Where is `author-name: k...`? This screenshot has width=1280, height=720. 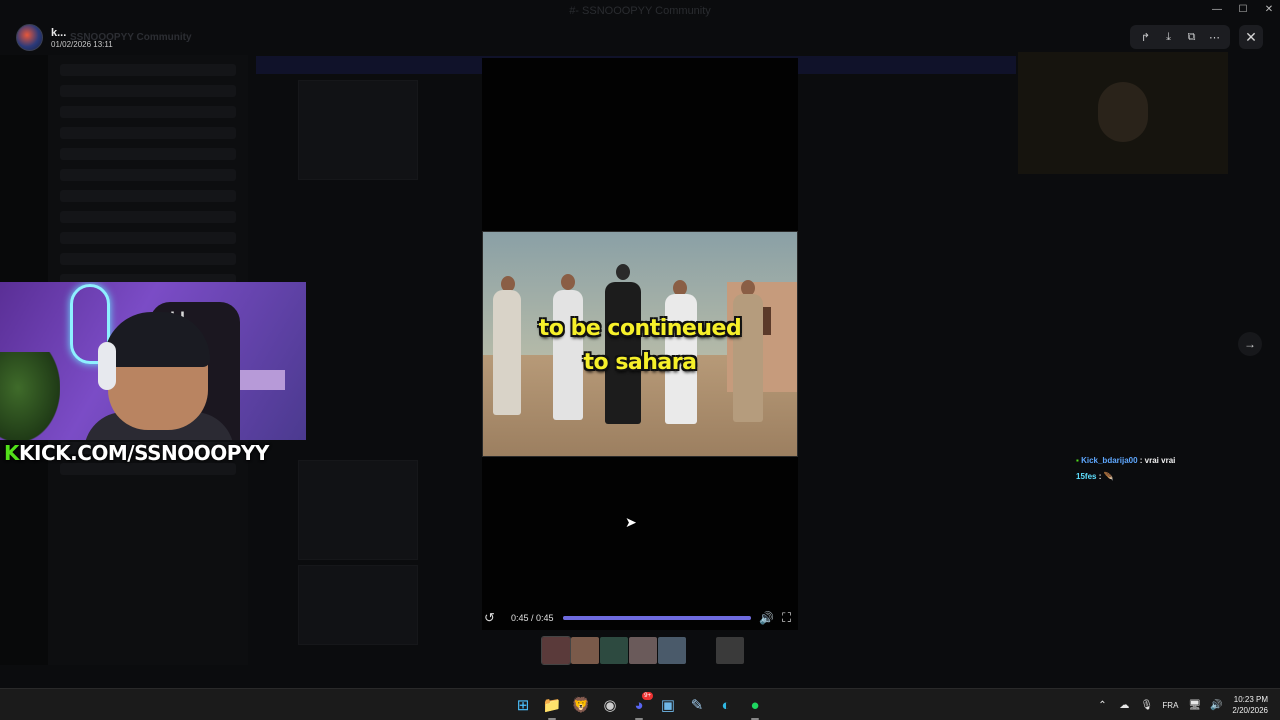 author-name: k... is located at coordinates (58, 33).